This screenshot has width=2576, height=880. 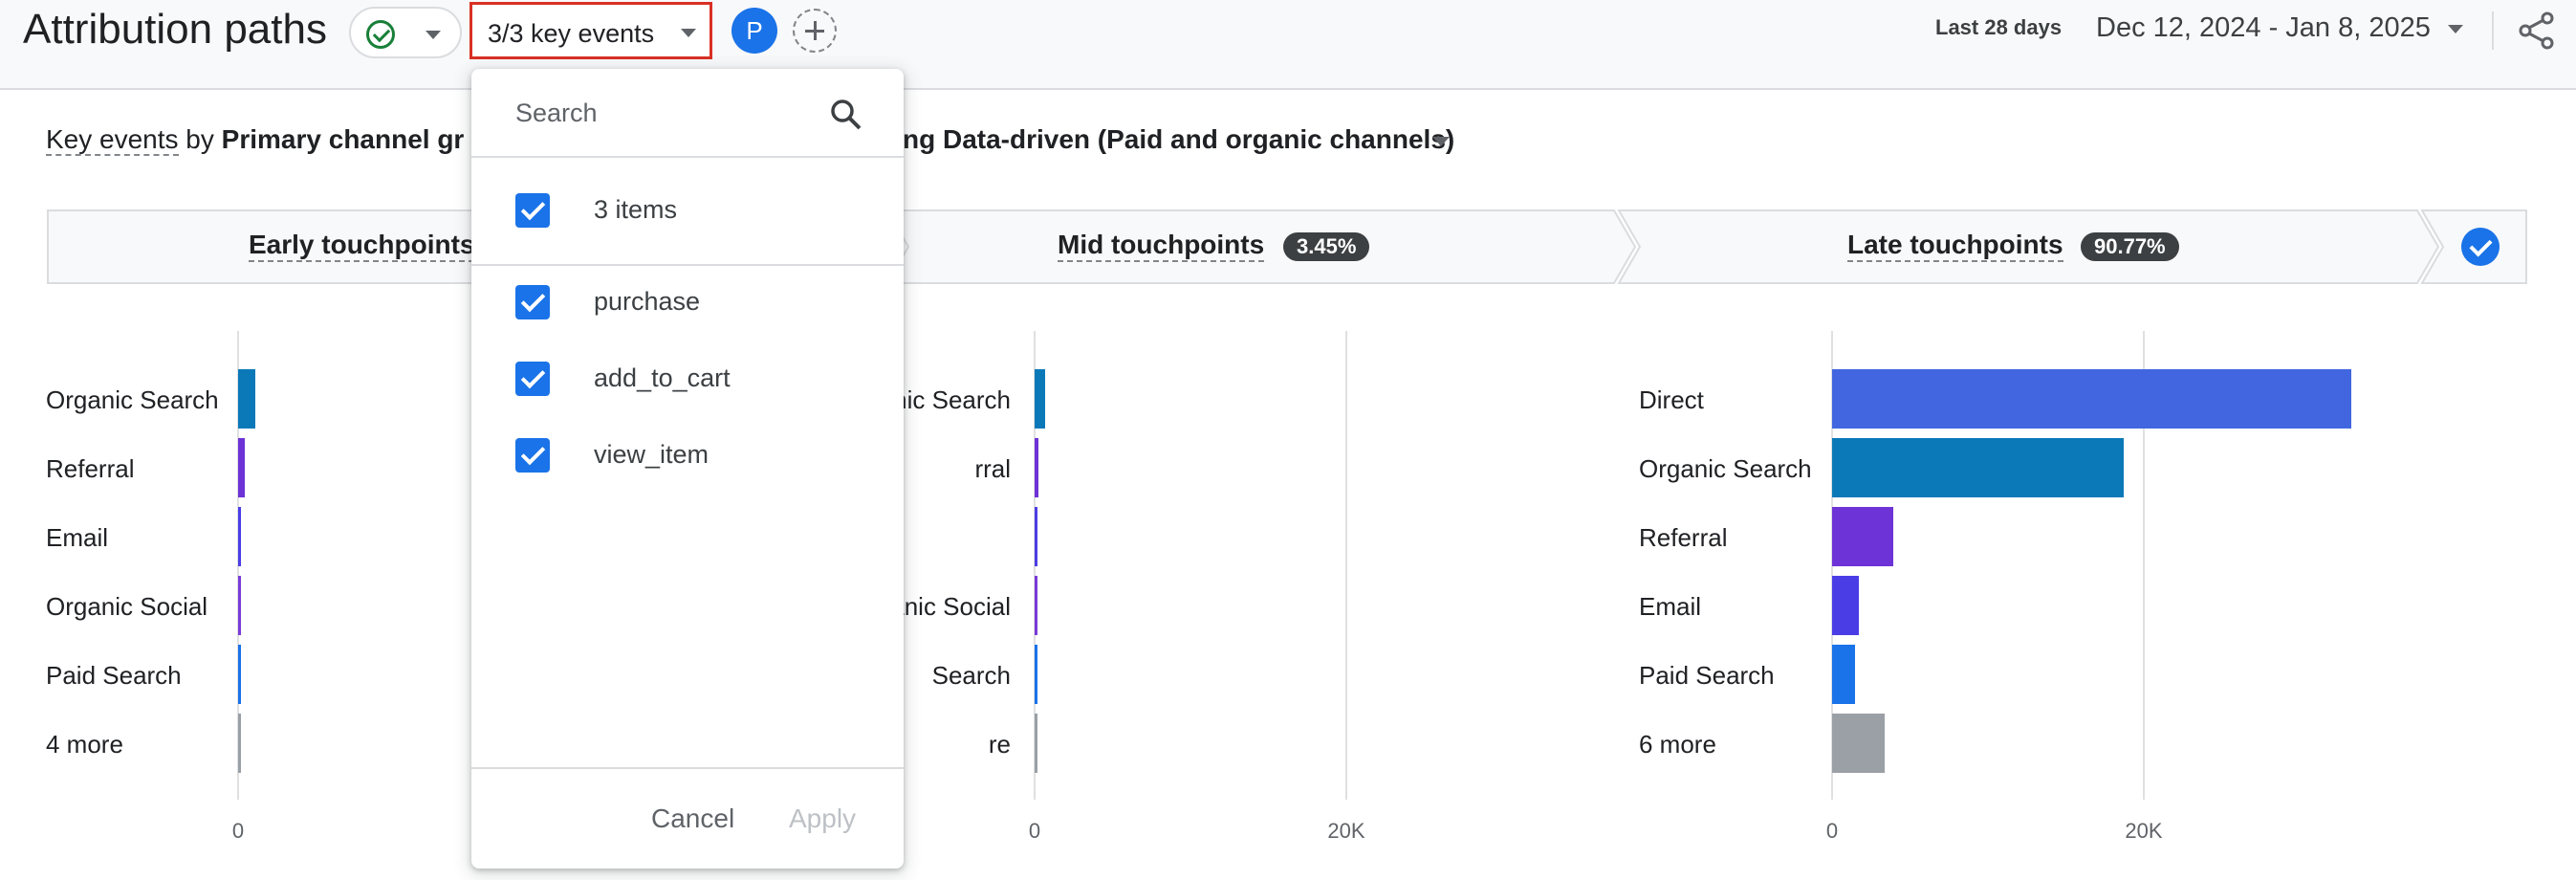 What do you see at coordinates (822, 818) in the screenshot?
I see `apply-button: Apply` at bounding box center [822, 818].